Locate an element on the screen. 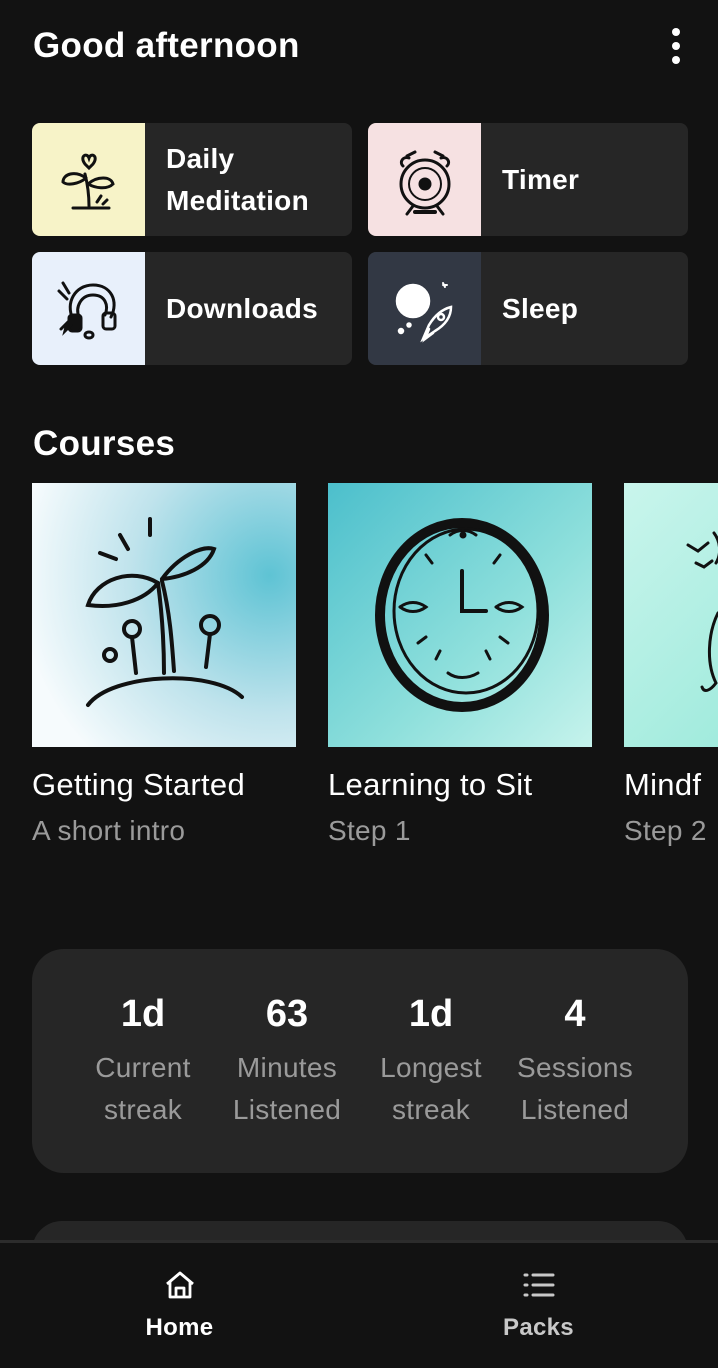 The width and height of the screenshot is (718, 1368). tile-label: Timer is located at coordinates (541, 179).